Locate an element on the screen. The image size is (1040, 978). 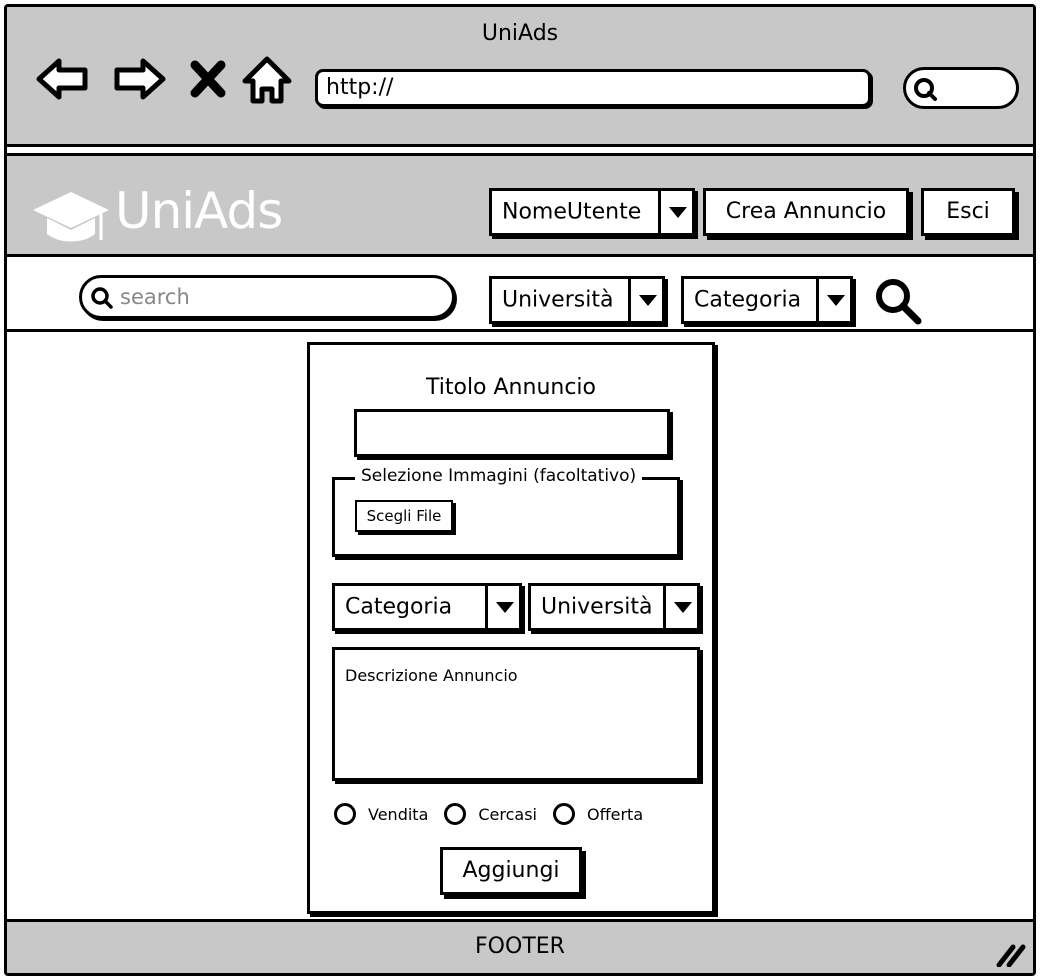
footer-text: FOOTER is located at coordinates (520, 946).